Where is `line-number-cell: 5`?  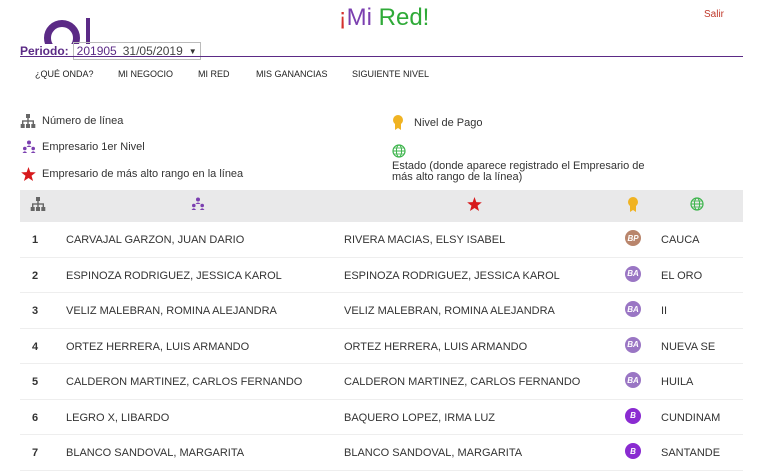 line-number-cell: 5 is located at coordinates (35, 382).